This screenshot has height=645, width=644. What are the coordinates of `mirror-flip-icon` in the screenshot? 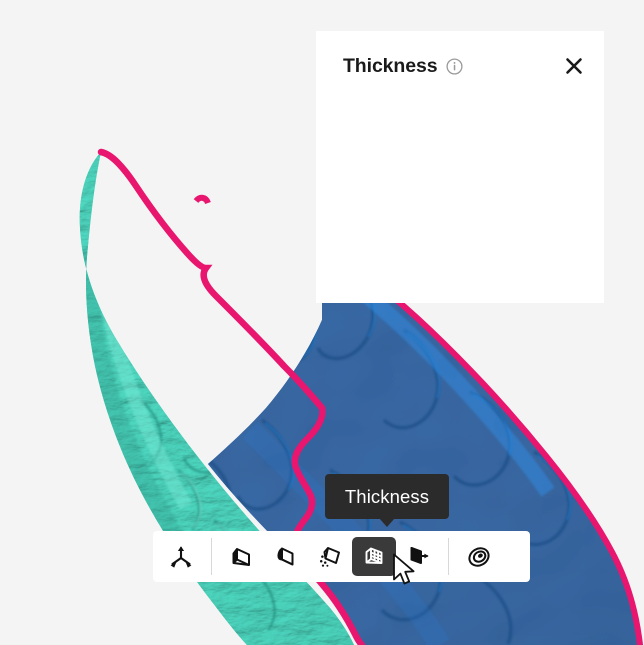 It's located at (419, 555).